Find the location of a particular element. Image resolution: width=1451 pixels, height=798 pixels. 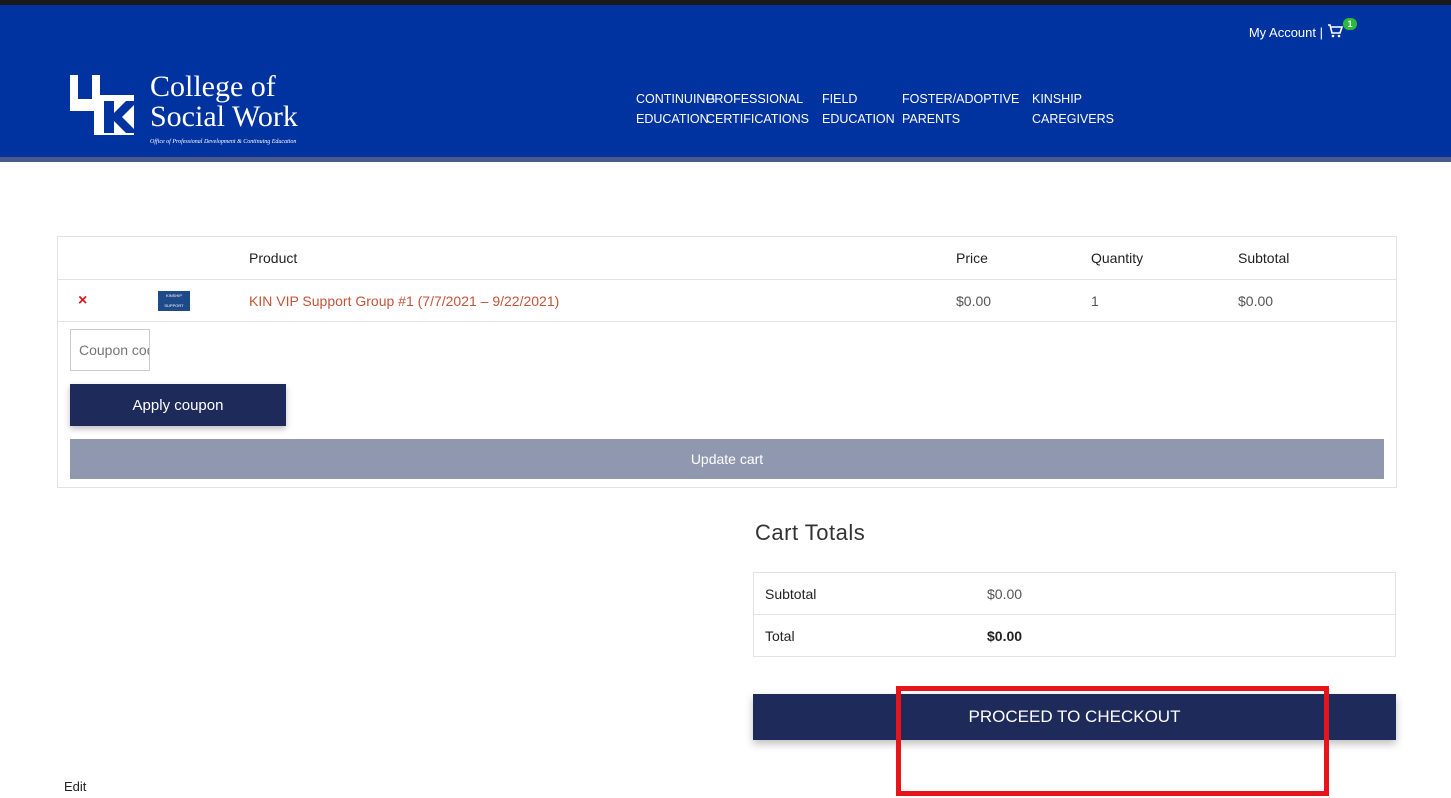

cart-totals-title: Cart Totals is located at coordinates (810, 532).